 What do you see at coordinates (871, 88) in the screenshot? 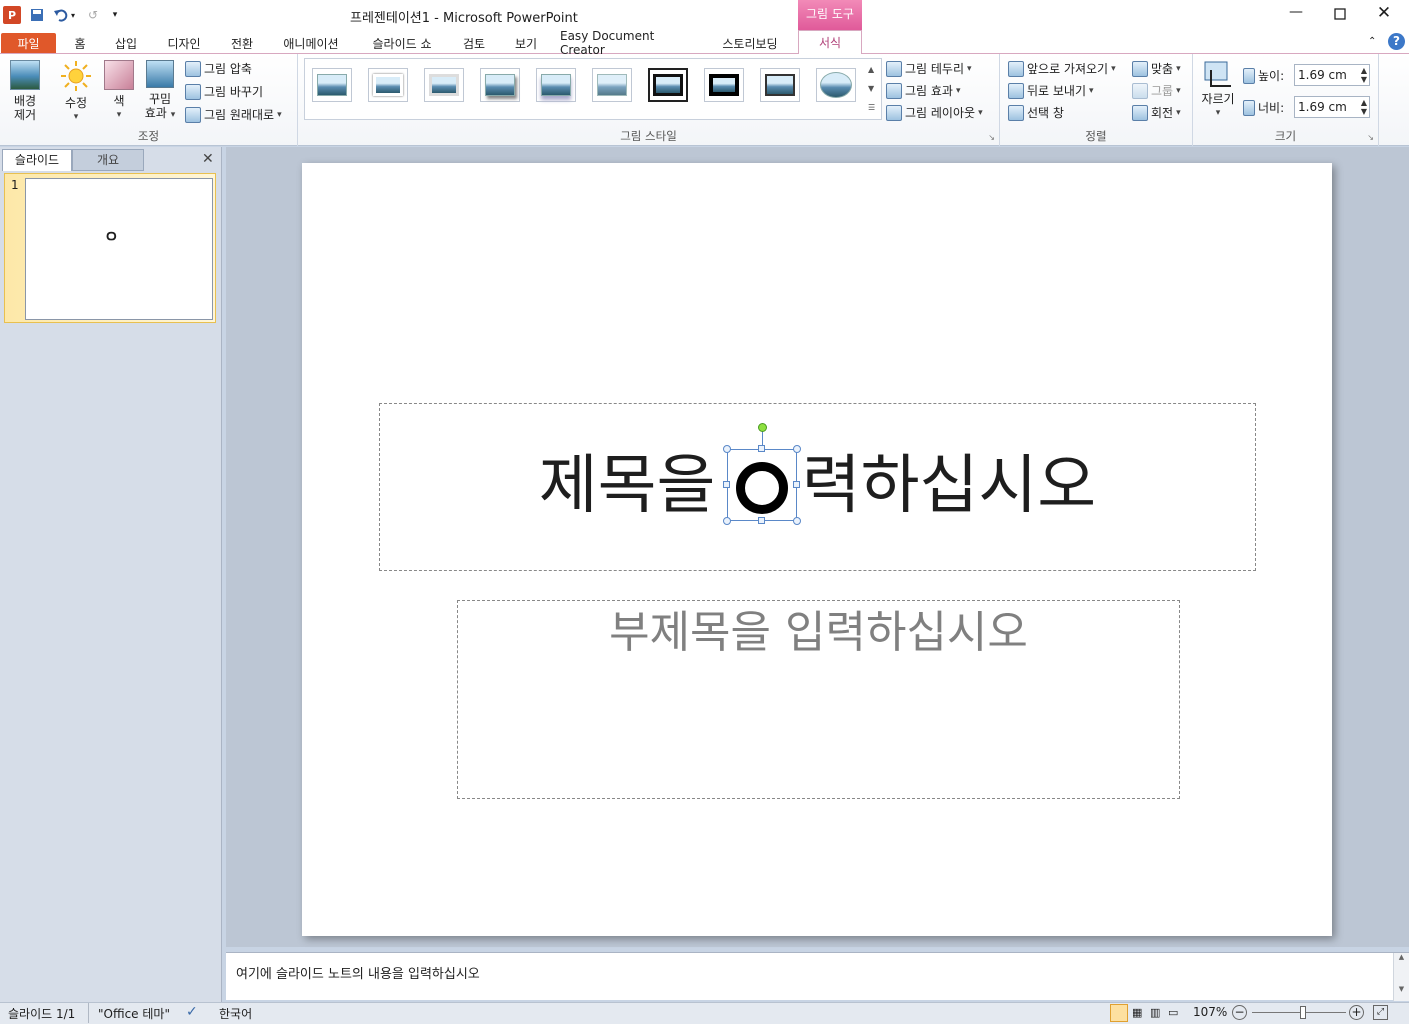
I see `gallery-scroll-icons: ▲ ▼ ☰` at bounding box center [871, 88].